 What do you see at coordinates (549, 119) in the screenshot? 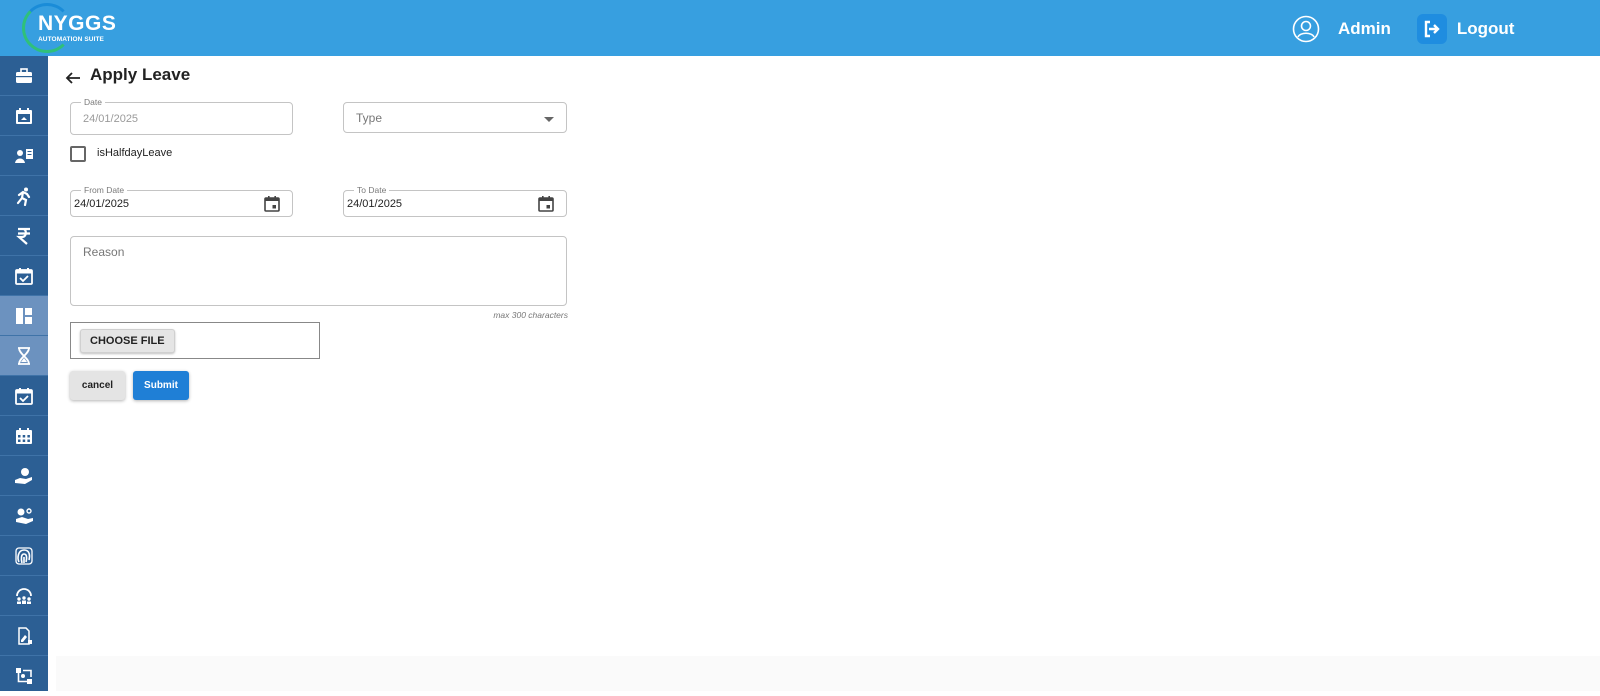
I see `chevron-down-icon` at bounding box center [549, 119].